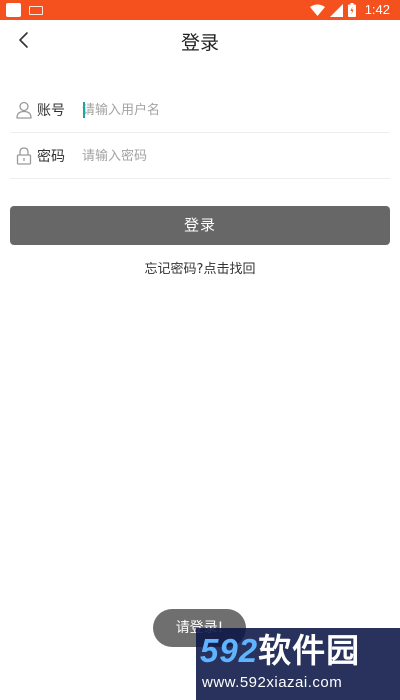  Describe the element at coordinates (24, 156) in the screenshot. I see `lock-icon` at that location.